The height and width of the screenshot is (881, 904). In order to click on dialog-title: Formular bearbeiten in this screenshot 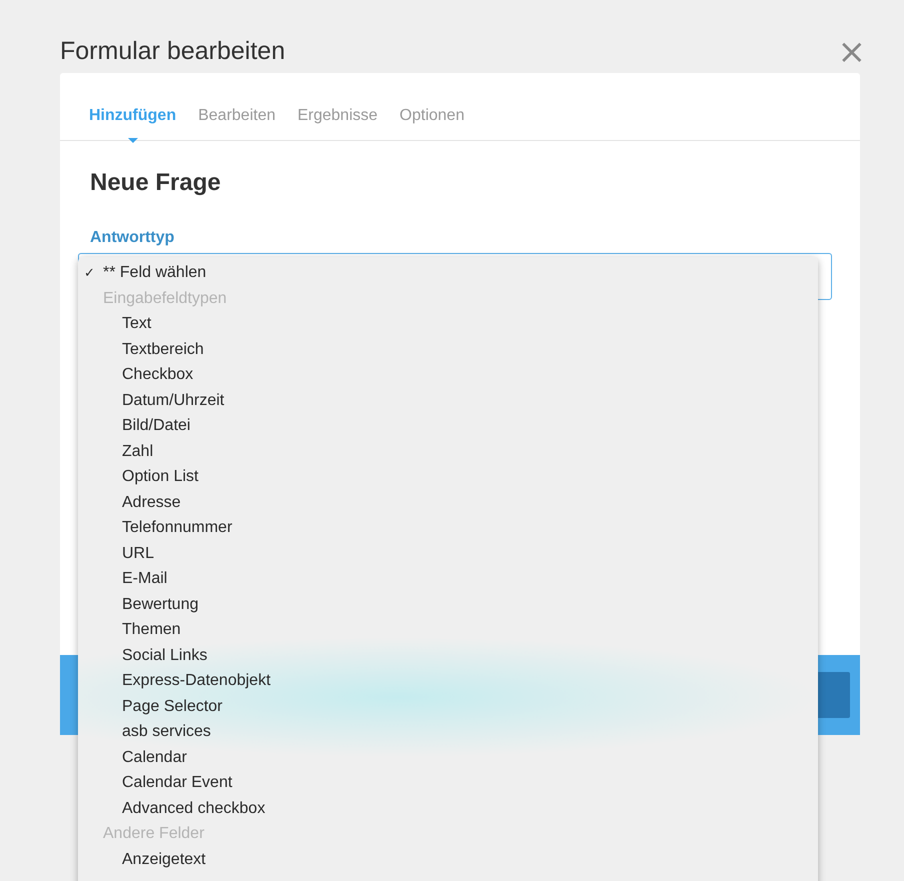, I will do `click(173, 51)`.